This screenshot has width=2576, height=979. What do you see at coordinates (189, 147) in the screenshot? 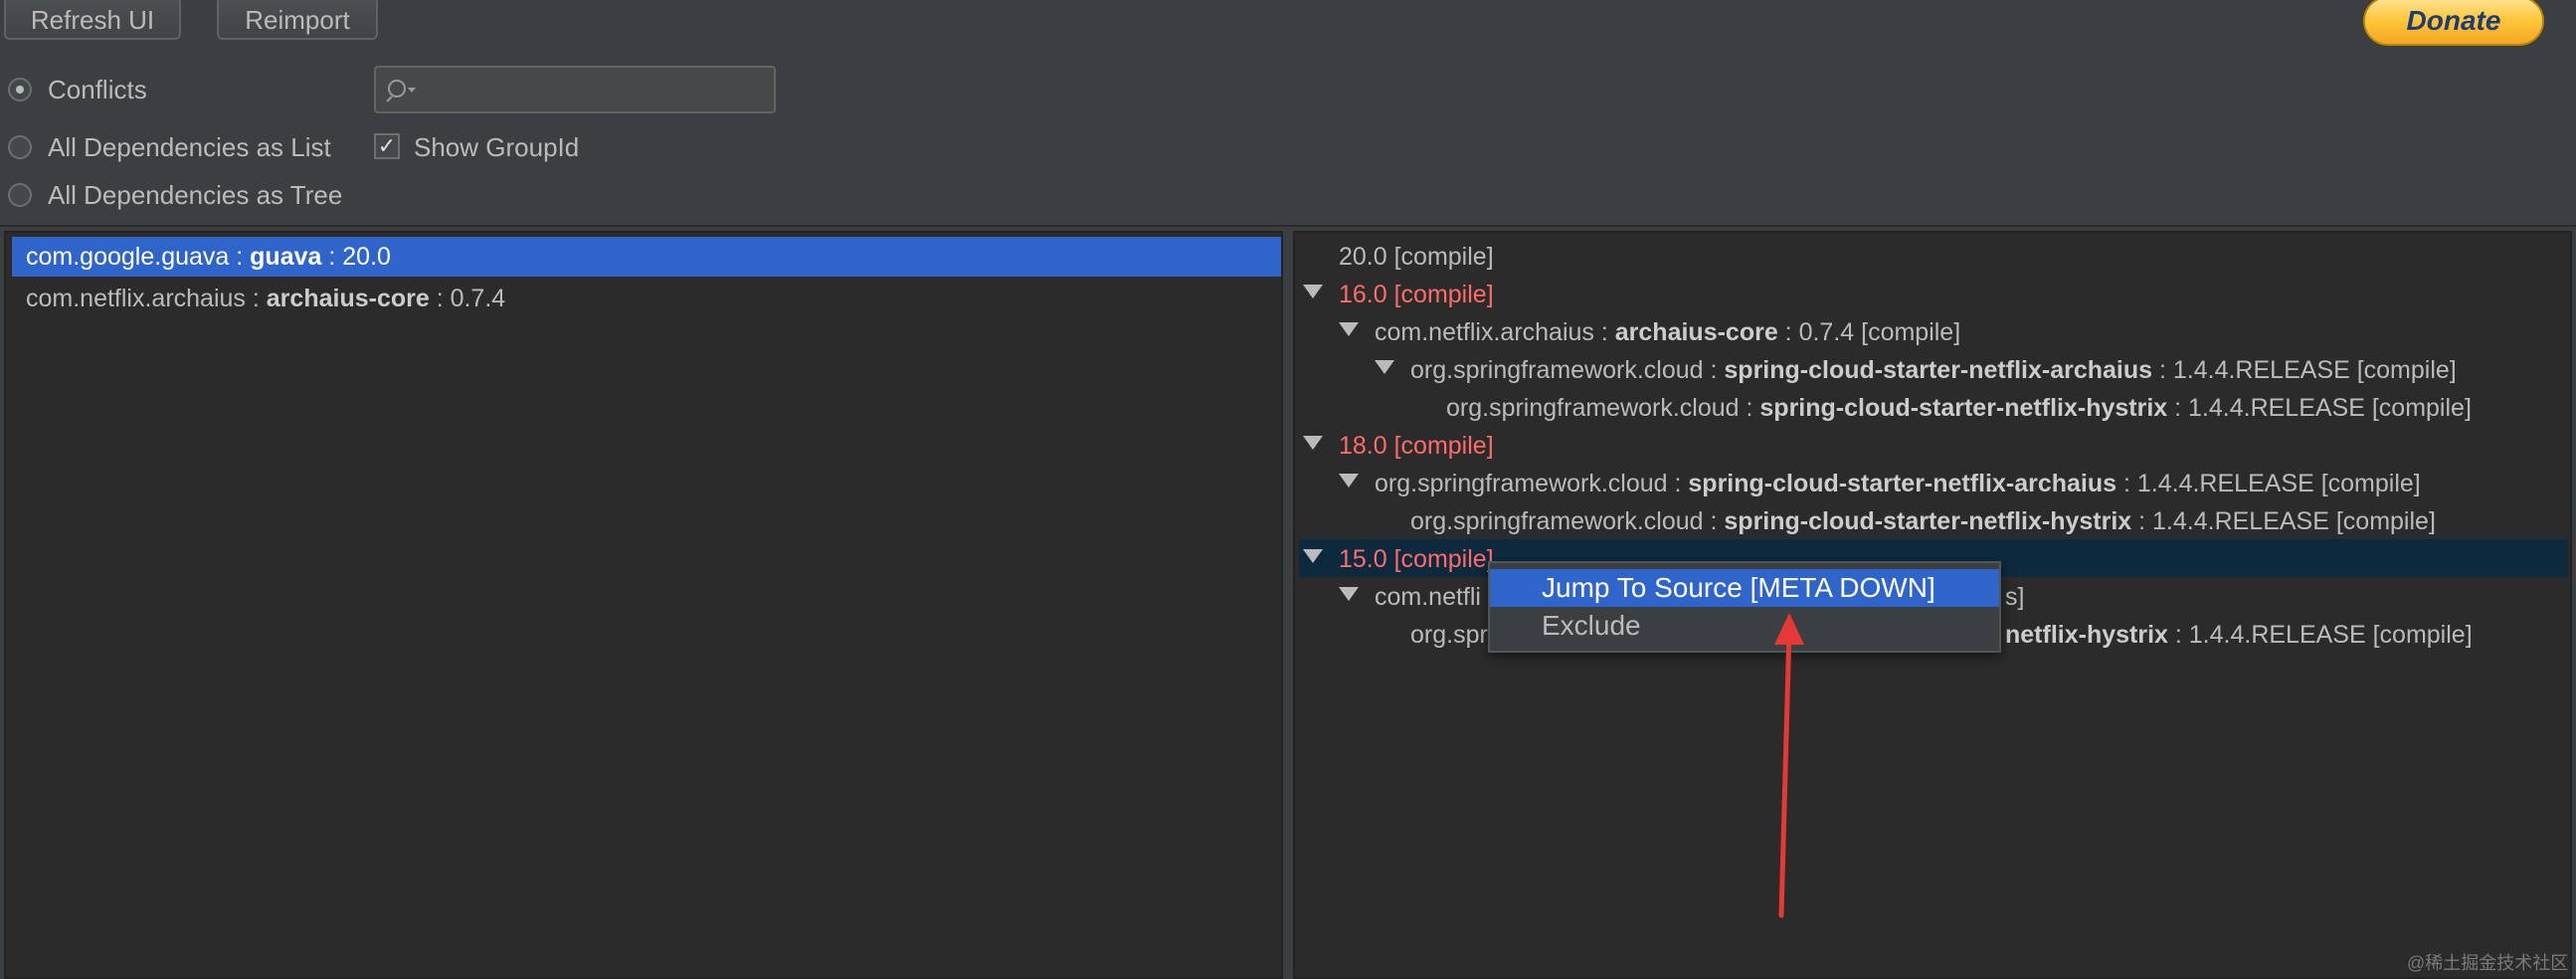
I see `all-dependencies-list-label: All Dependencies as List` at bounding box center [189, 147].